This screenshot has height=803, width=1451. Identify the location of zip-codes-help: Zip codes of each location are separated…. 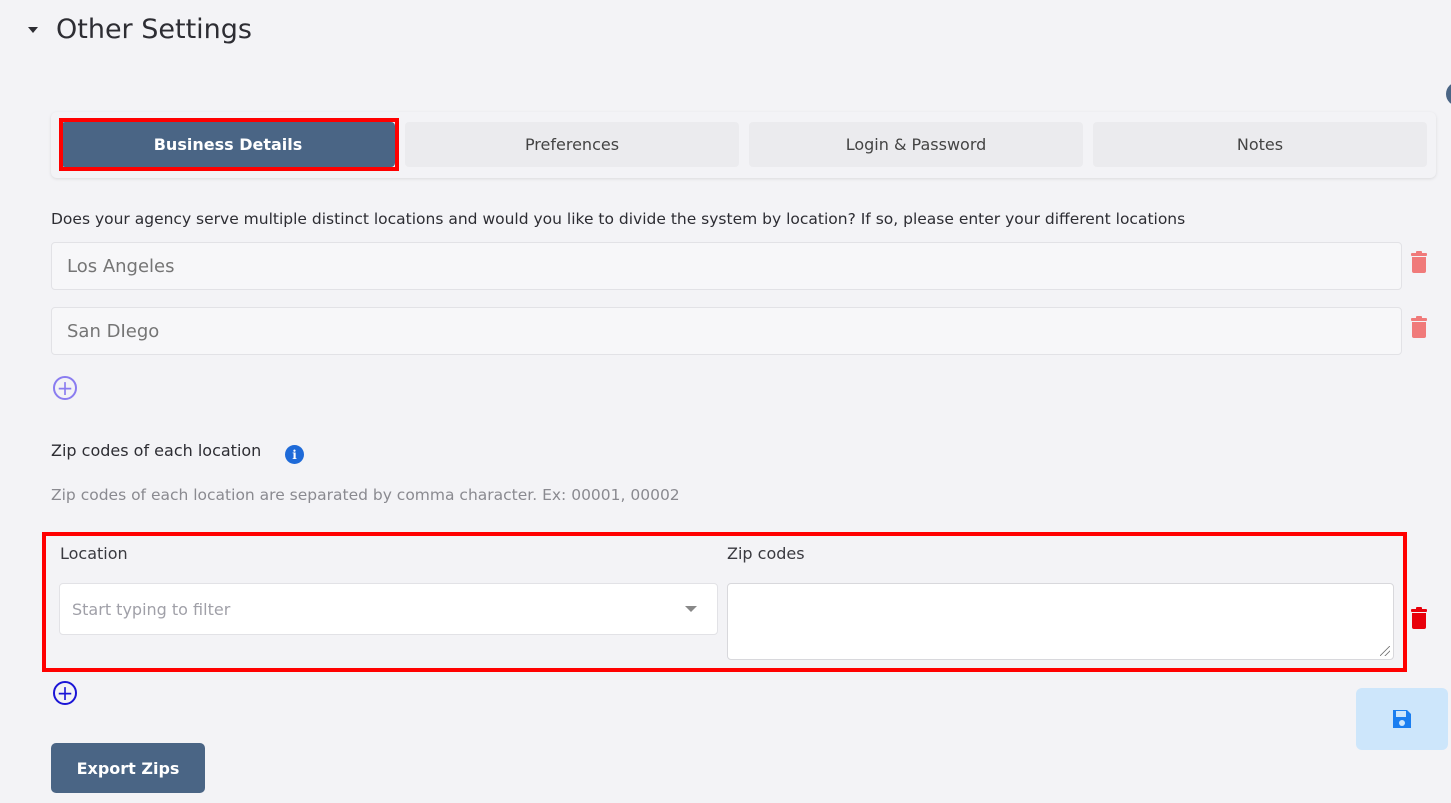
(365, 495).